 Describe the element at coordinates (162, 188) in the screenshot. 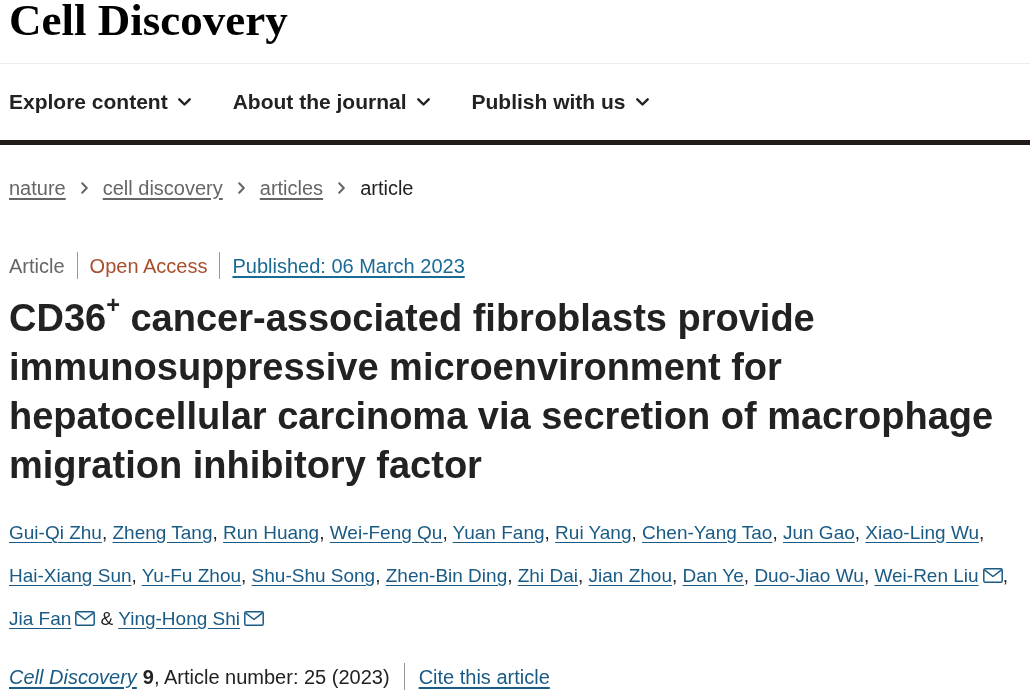

I see `breadcrumb-link: cell discovery` at that location.